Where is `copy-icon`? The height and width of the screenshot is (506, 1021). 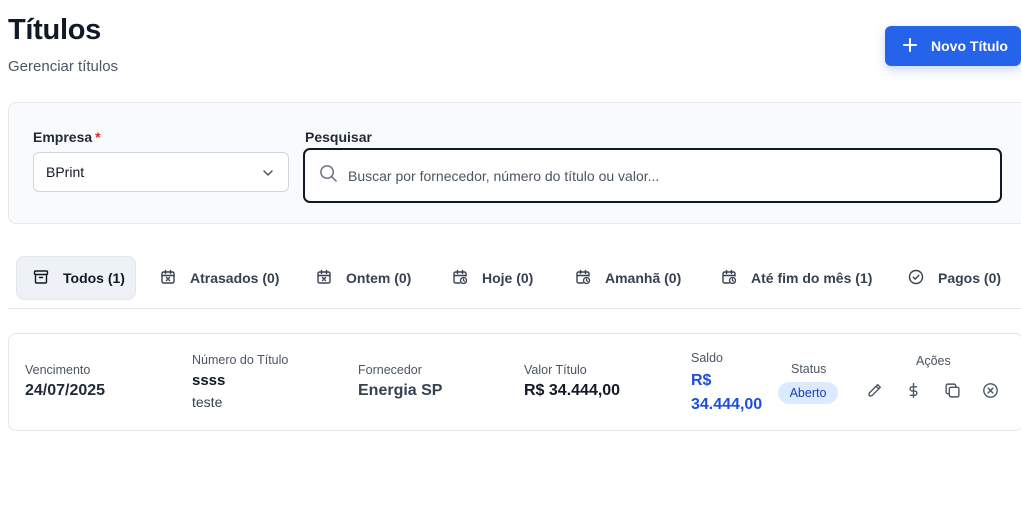 copy-icon is located at coordinates (952, 393).